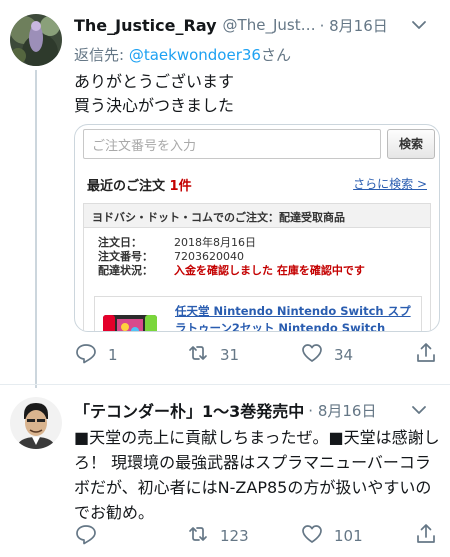 The height and width of the screenshot is (557, 450). What do you see at coordinates (125, 256) in the screenshot?
I see `order-number-label: 注文番号：` at bounding box center [125, 256].